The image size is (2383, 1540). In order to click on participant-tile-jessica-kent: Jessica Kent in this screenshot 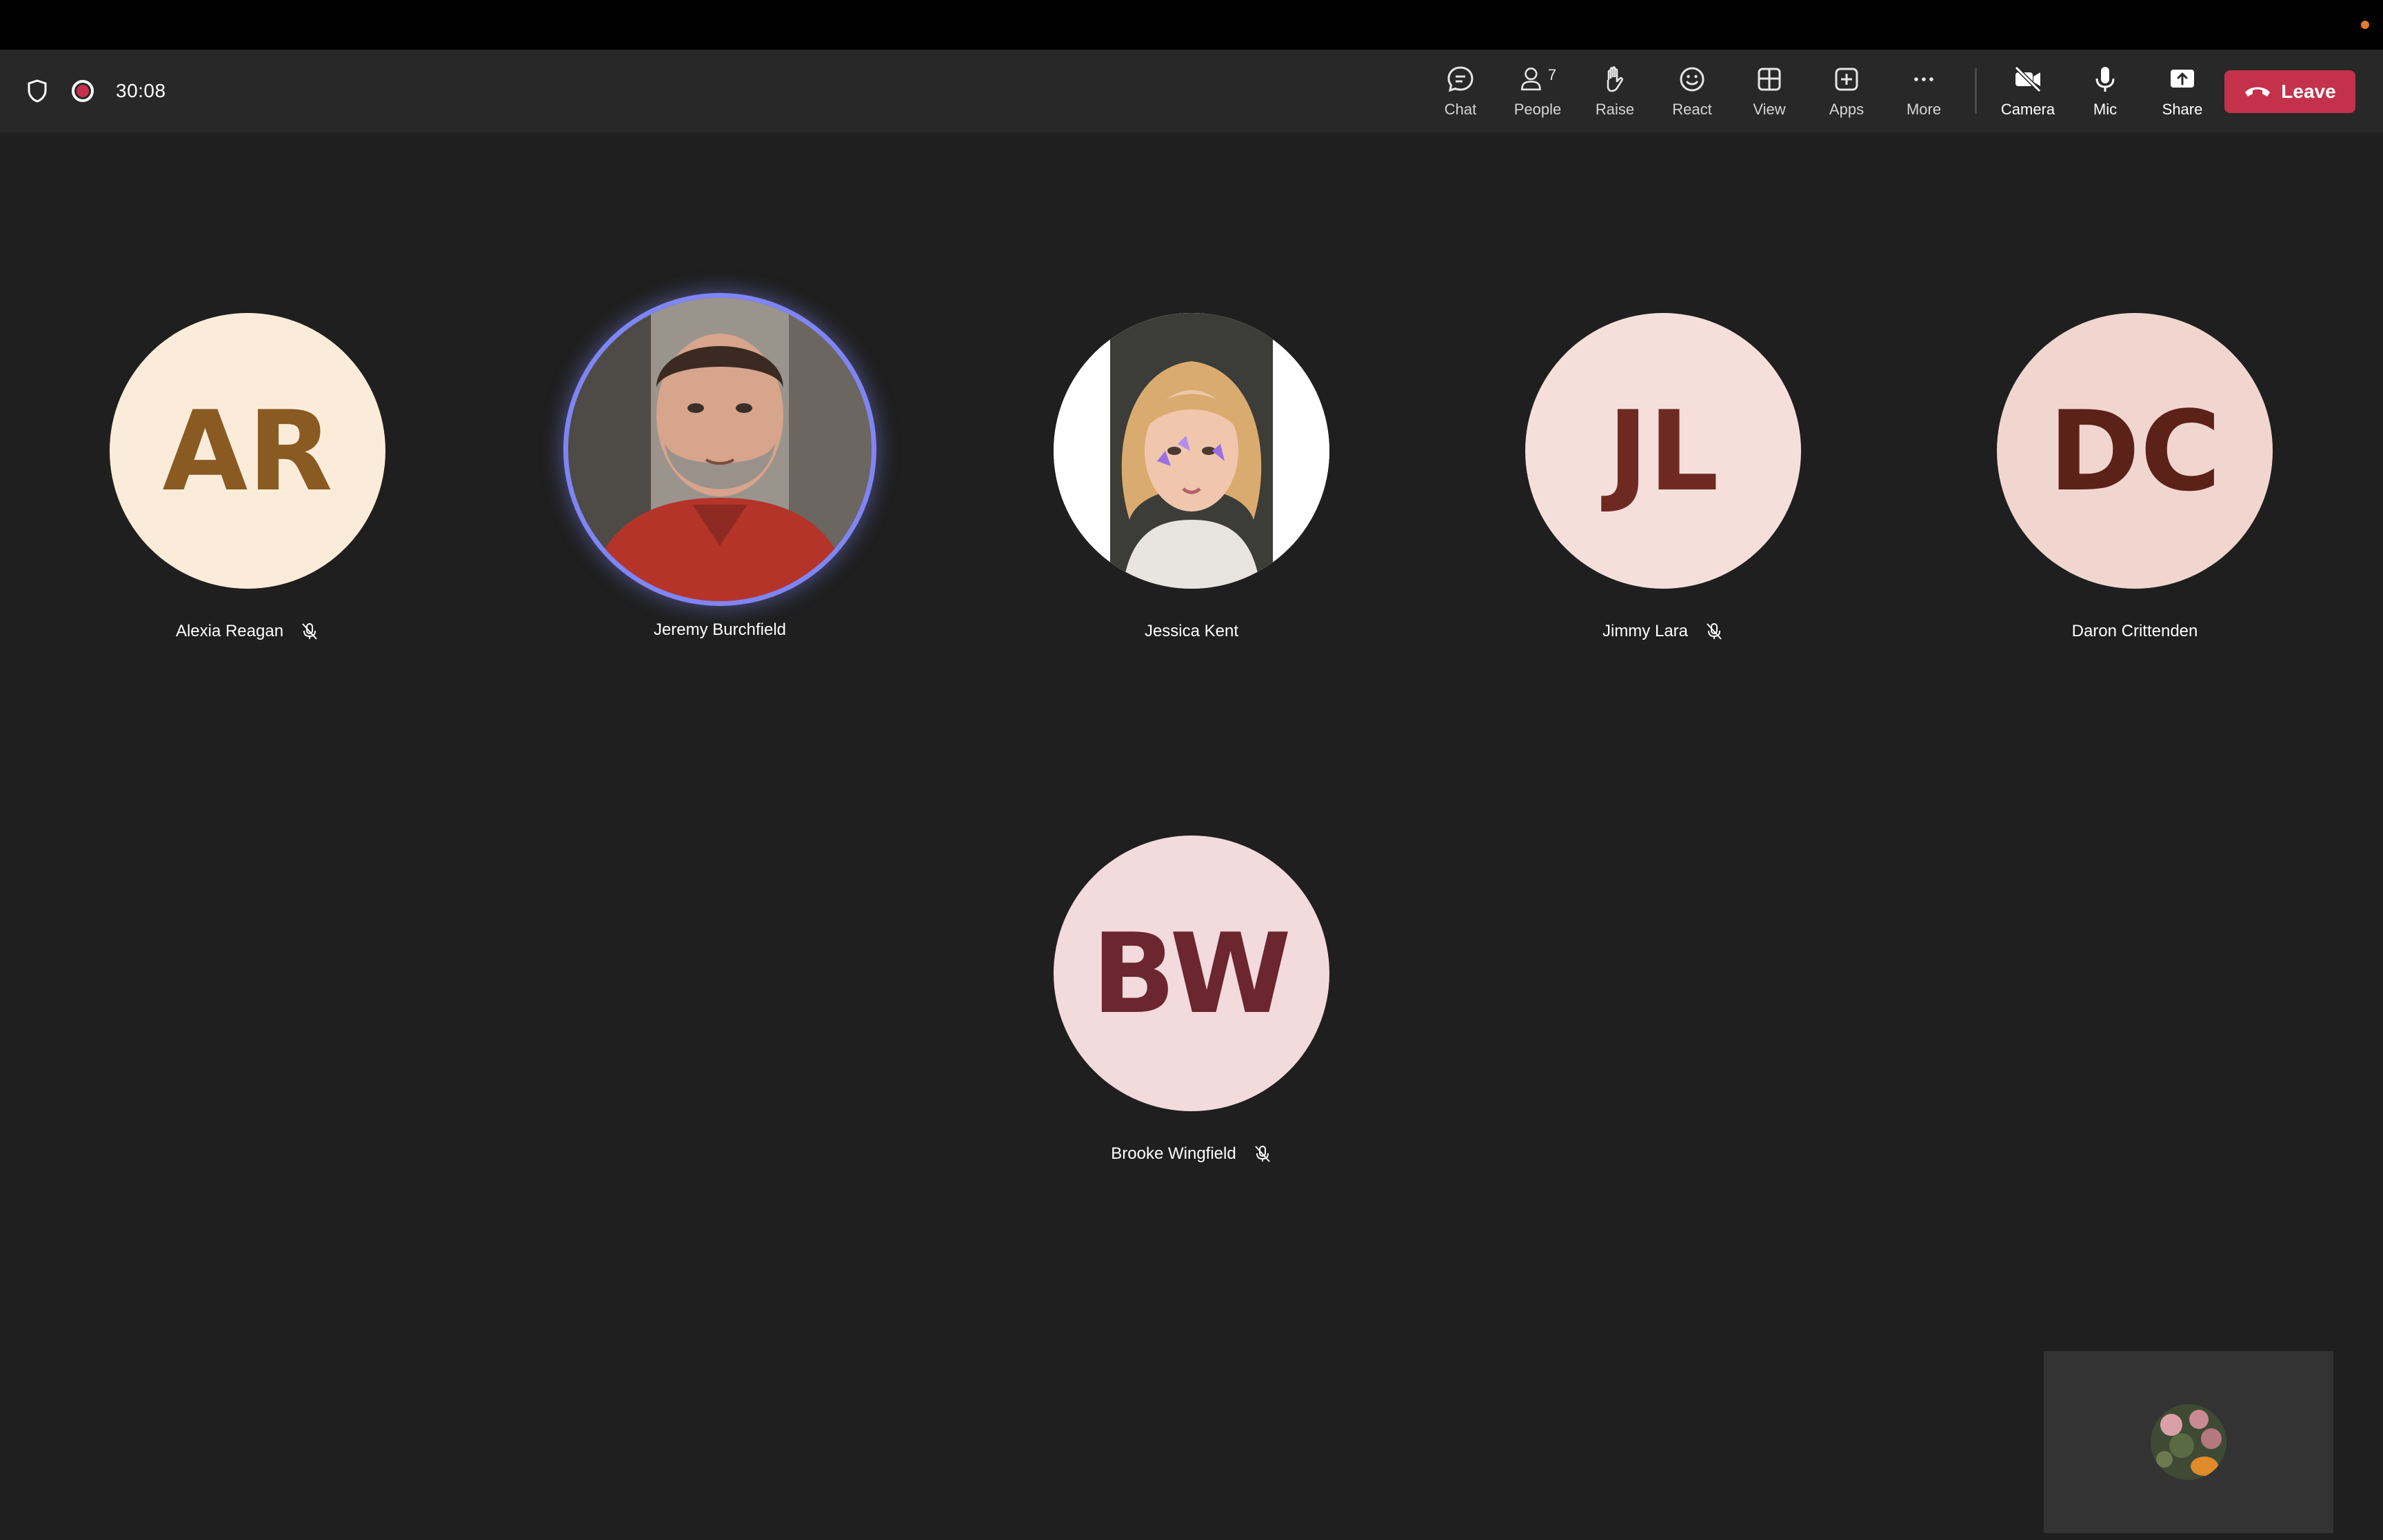, I will do `click(1191, 477)`.